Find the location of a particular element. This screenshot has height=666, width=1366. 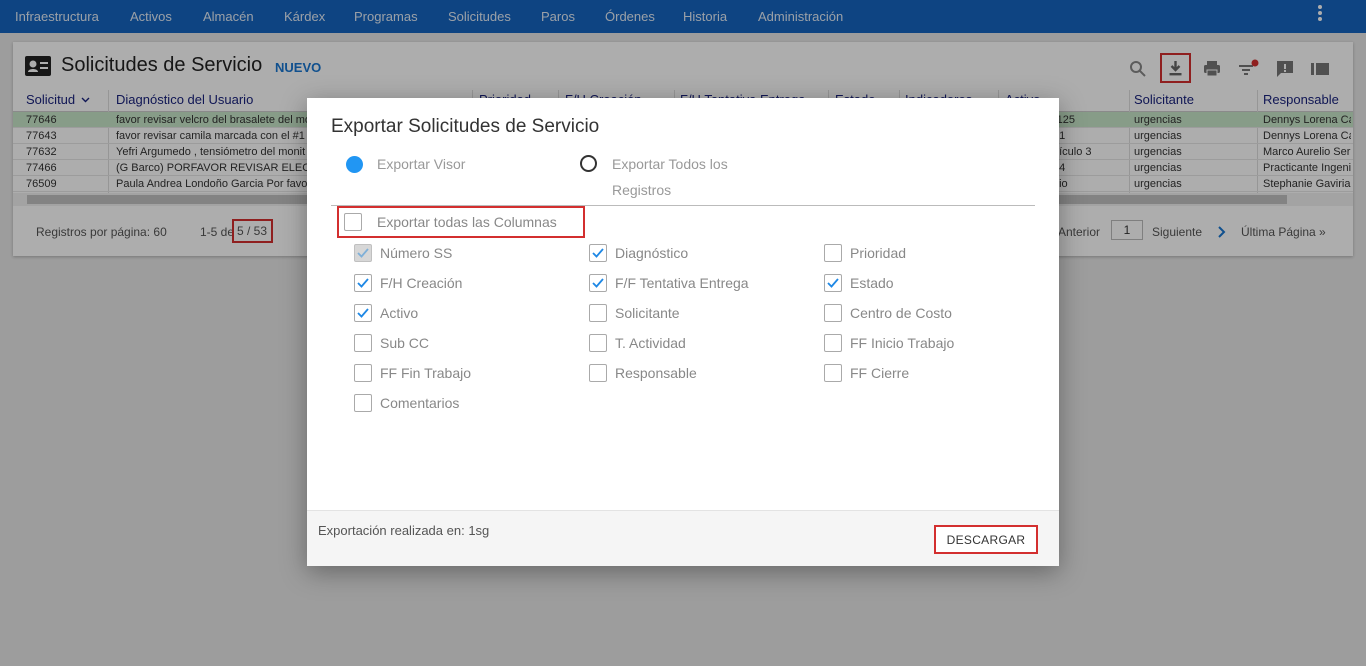

checkbox-solicitante is located at coordinates (598, 313).